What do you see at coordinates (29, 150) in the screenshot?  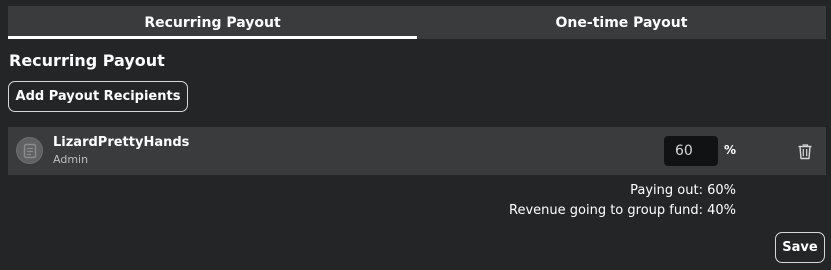 I see `avatar-placeholder-icon` at bounding box center [29, 150].